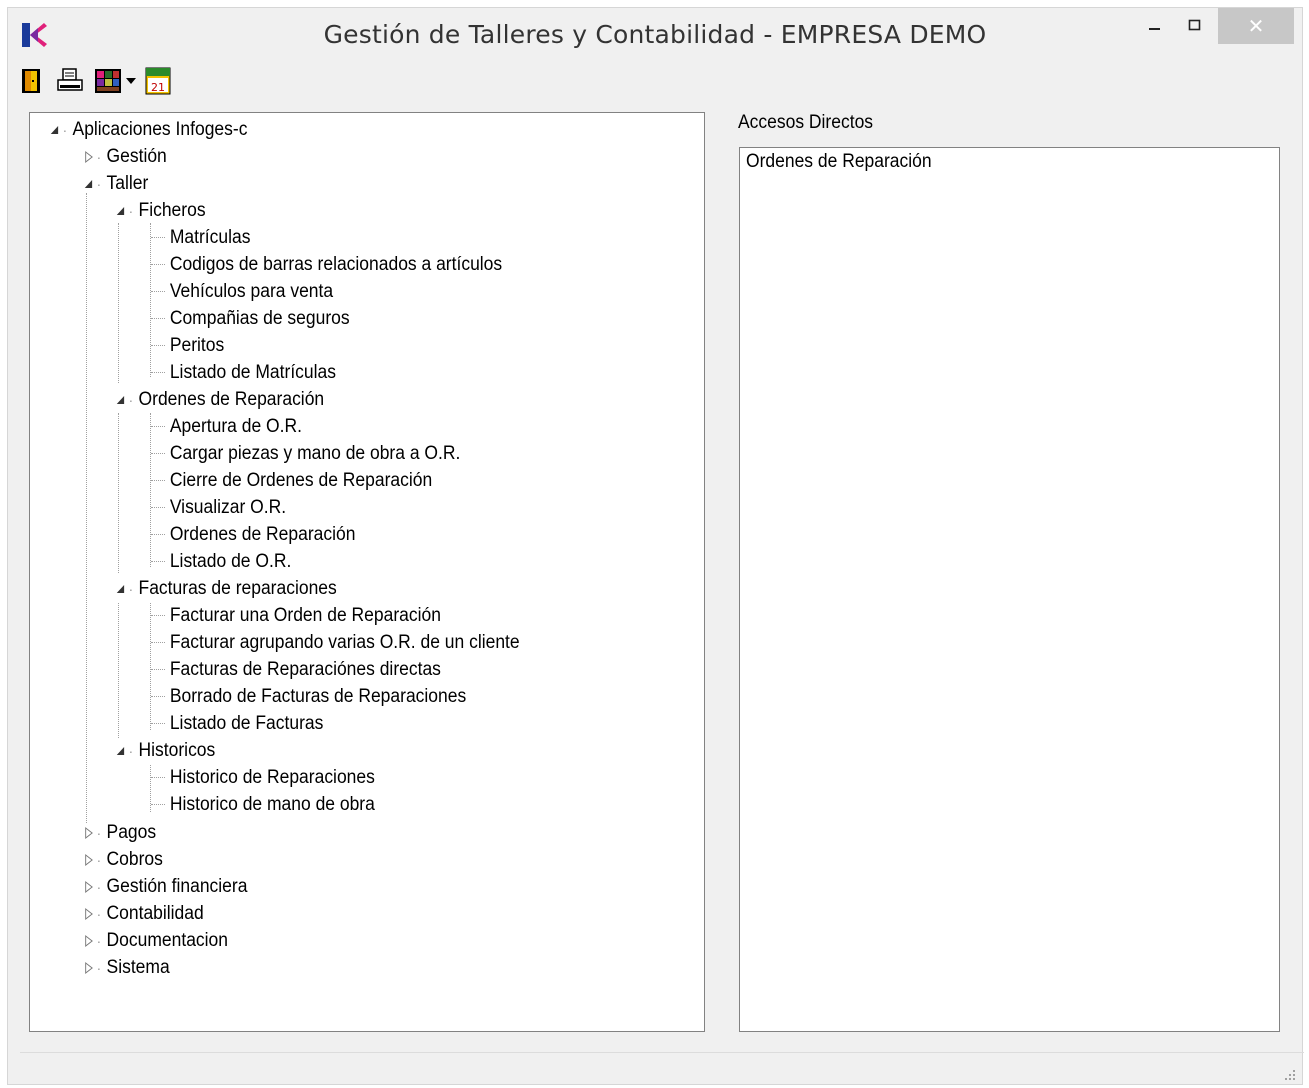 This screenshot has height=1088, width=1309. I want to click on tree-node-root: · Aplicaciones Infoges-c, so click(147, 129).